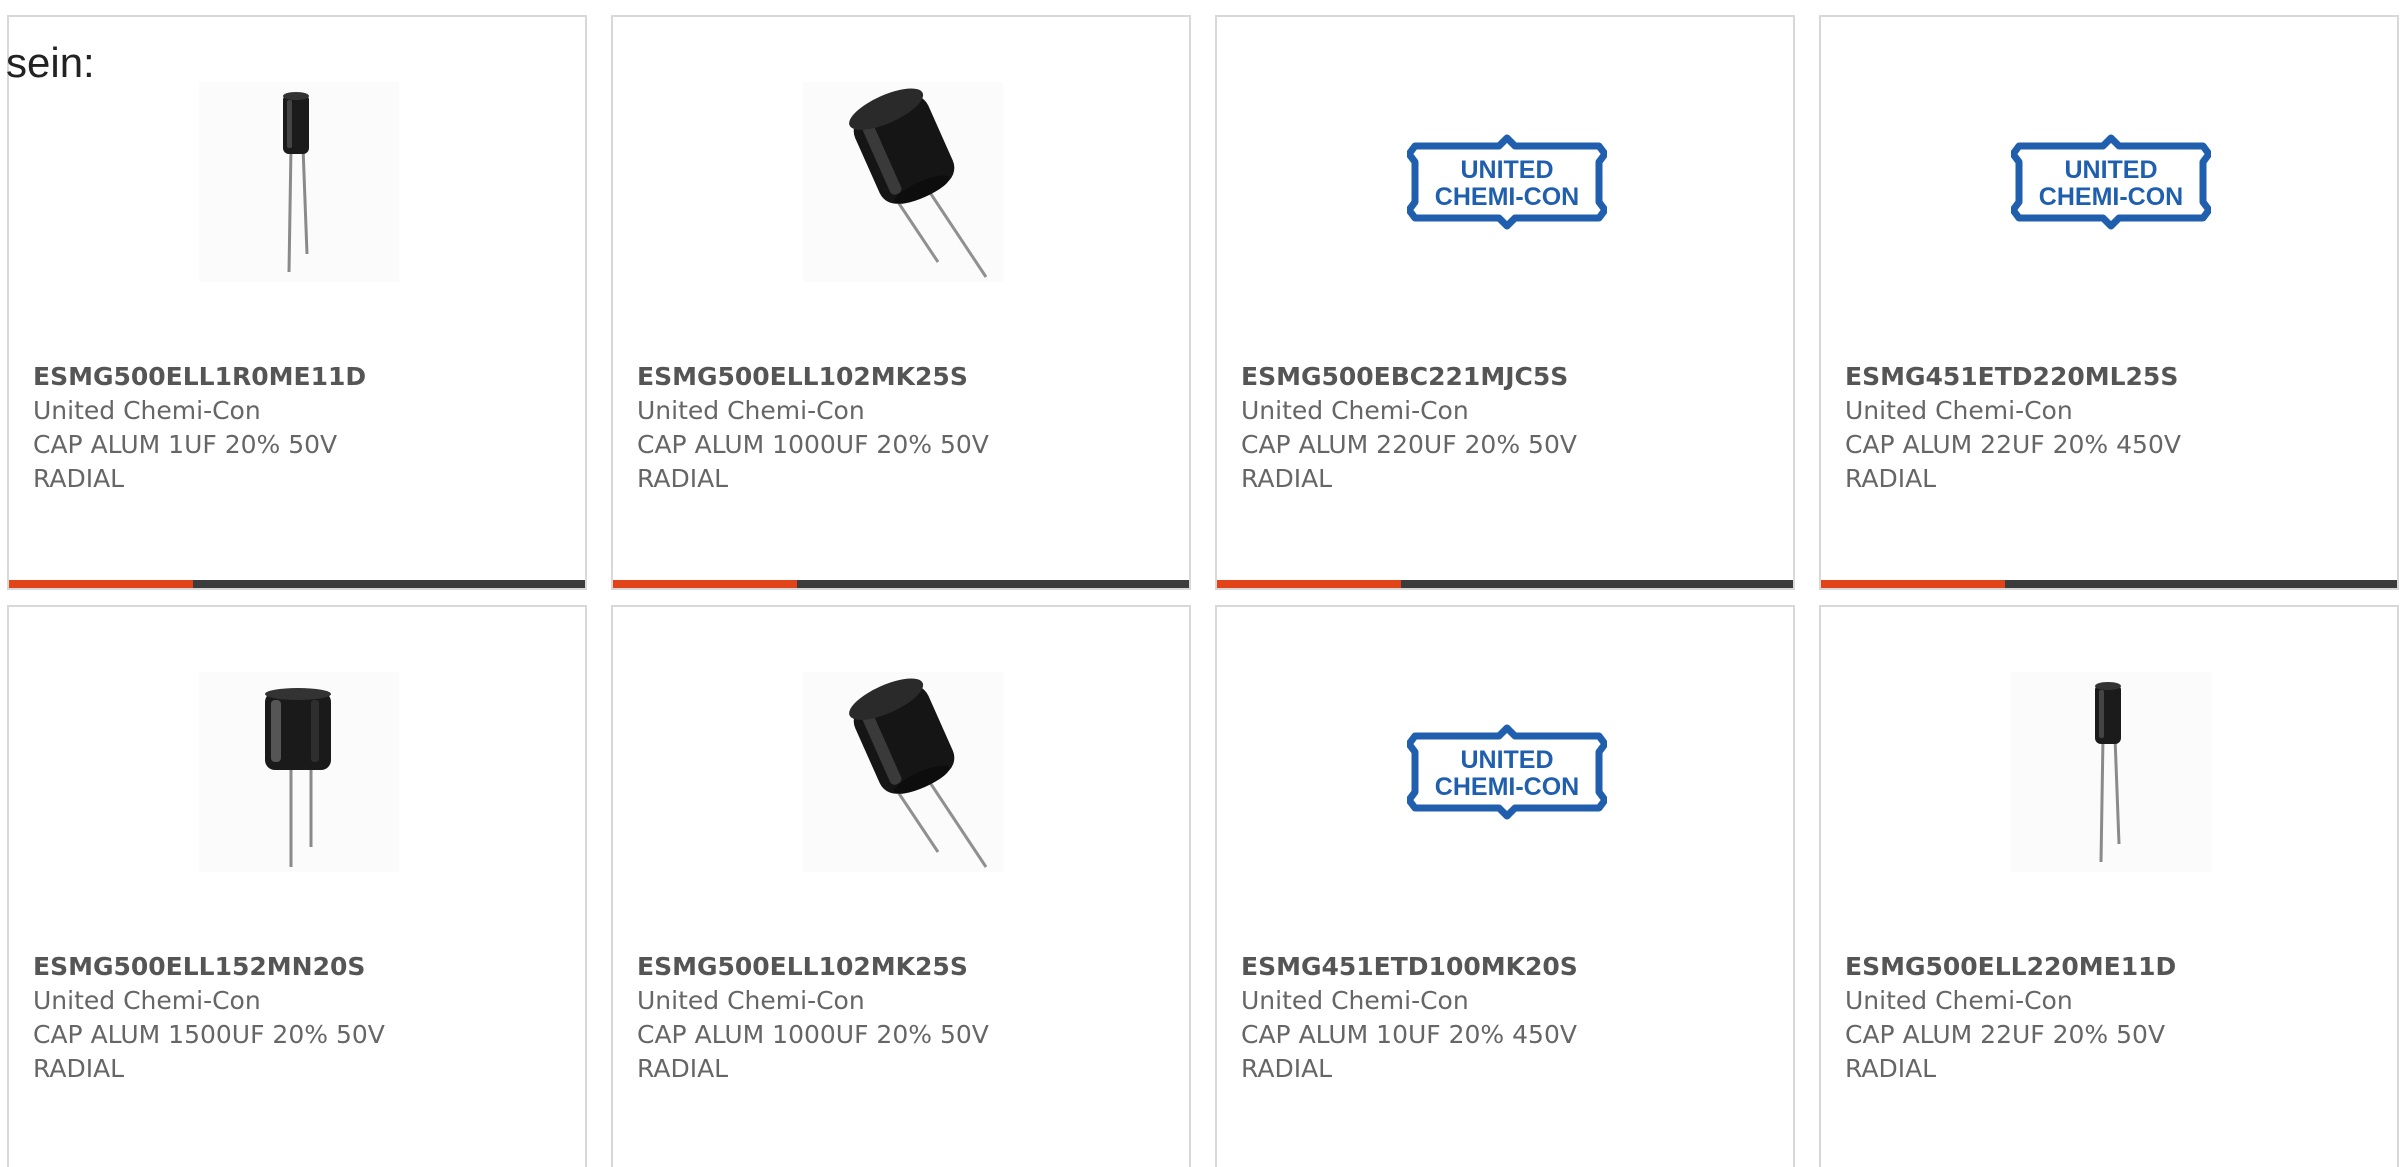 This screenshot has width=2400, height=1167. What do you see at coordinates (2013, 461) in the screenshot?
I see `product-description: CAP ALUM 22UF 20% 450V RADIAL` at bounding box center [2013, 461].